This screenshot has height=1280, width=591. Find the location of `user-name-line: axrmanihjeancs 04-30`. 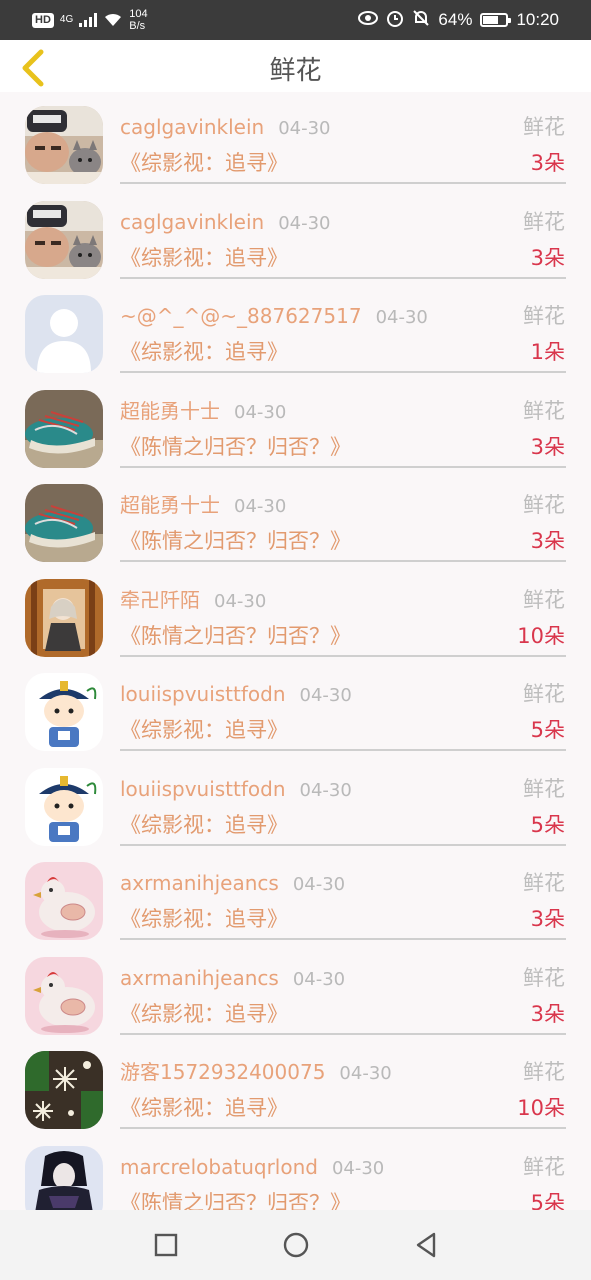

user-name-line: axrmanihjeancs 04-30 is located at coordinates (232, 979).